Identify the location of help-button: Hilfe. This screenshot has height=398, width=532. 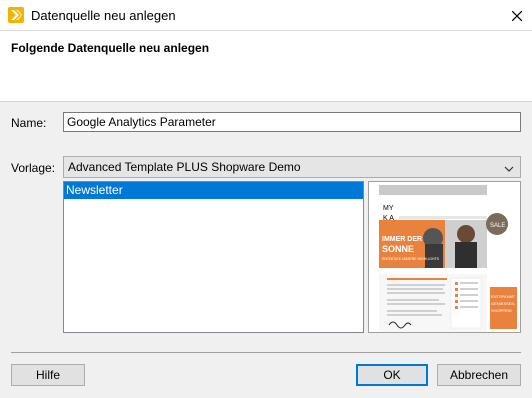
(48, 375).